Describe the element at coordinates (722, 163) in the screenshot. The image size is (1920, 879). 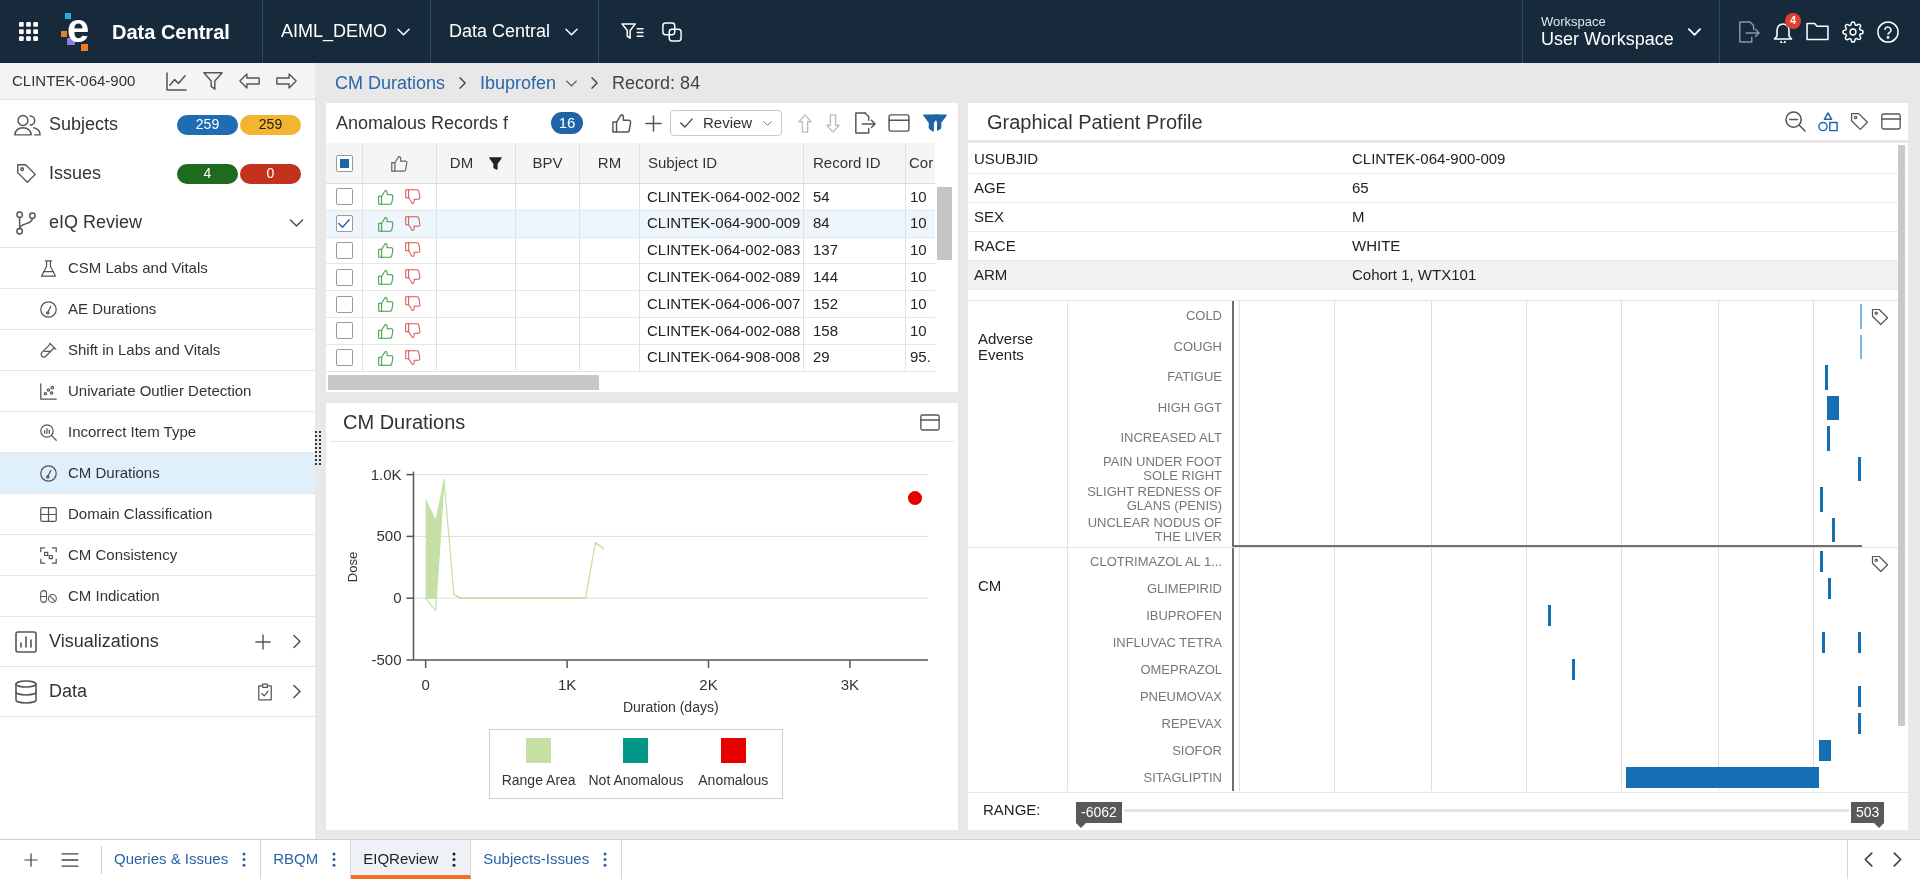
I see `column-header: Subject ID` at that location.